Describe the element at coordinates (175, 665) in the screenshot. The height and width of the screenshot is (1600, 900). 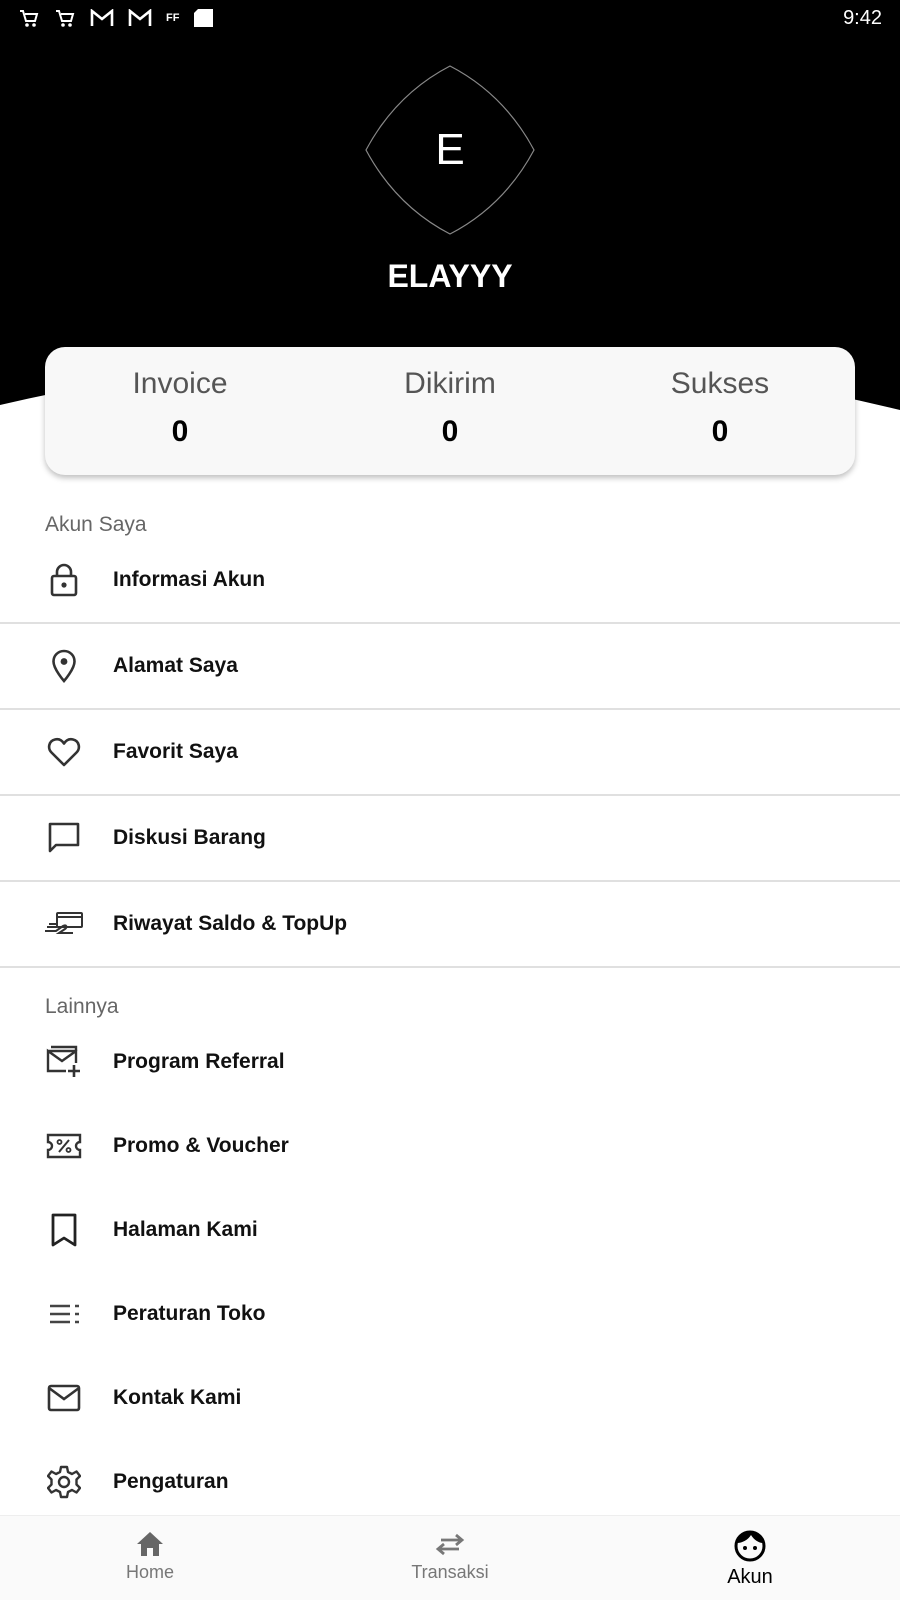
I see `menu-item-label: Alamat Saya` at that location.